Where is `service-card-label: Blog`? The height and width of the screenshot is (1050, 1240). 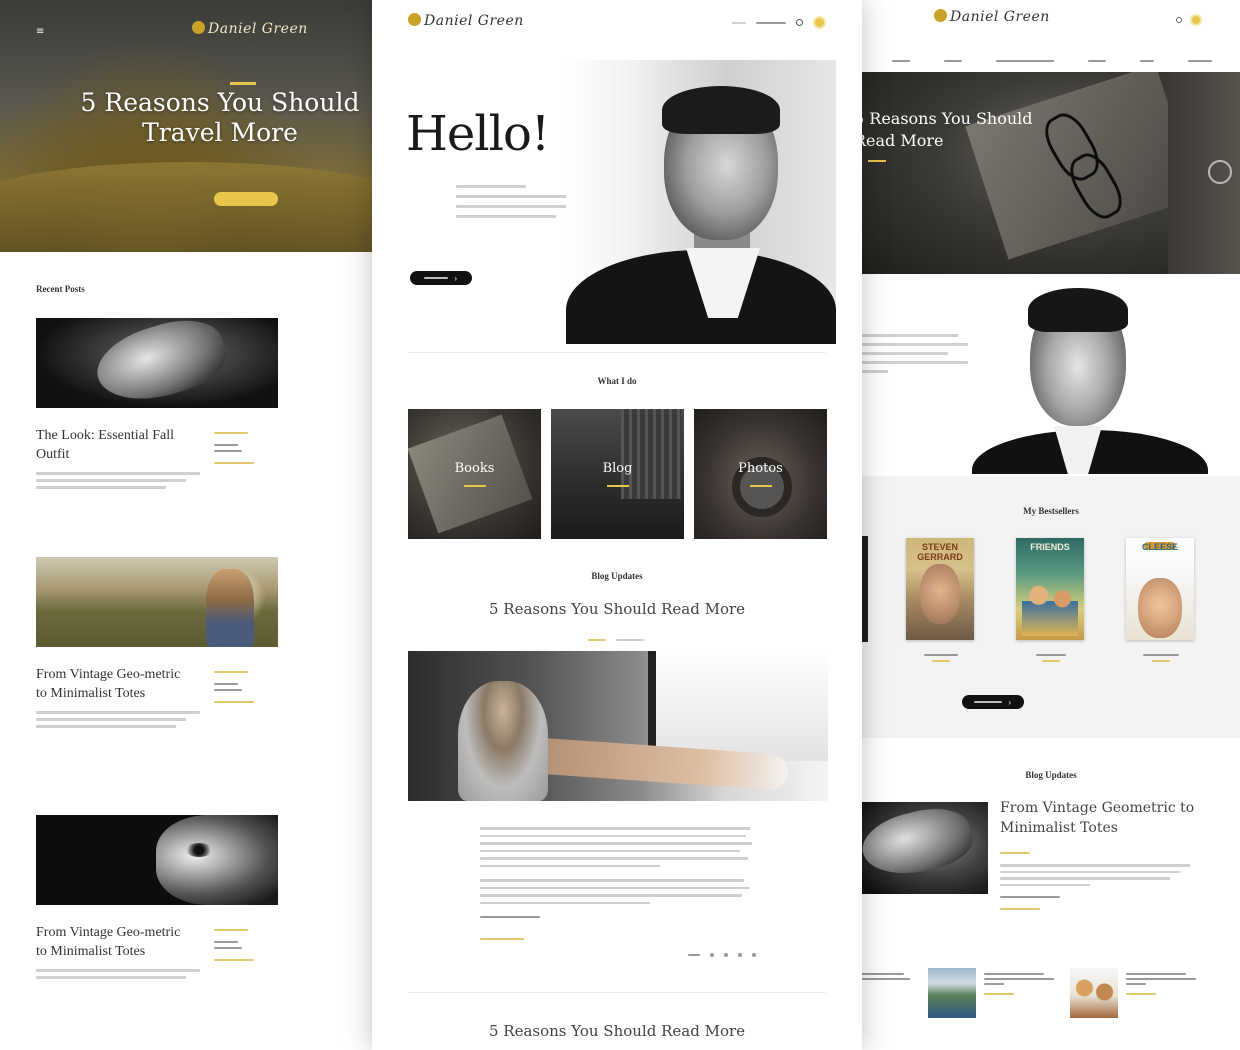
service-card-label: Blog is located at coordinates (617, 468).